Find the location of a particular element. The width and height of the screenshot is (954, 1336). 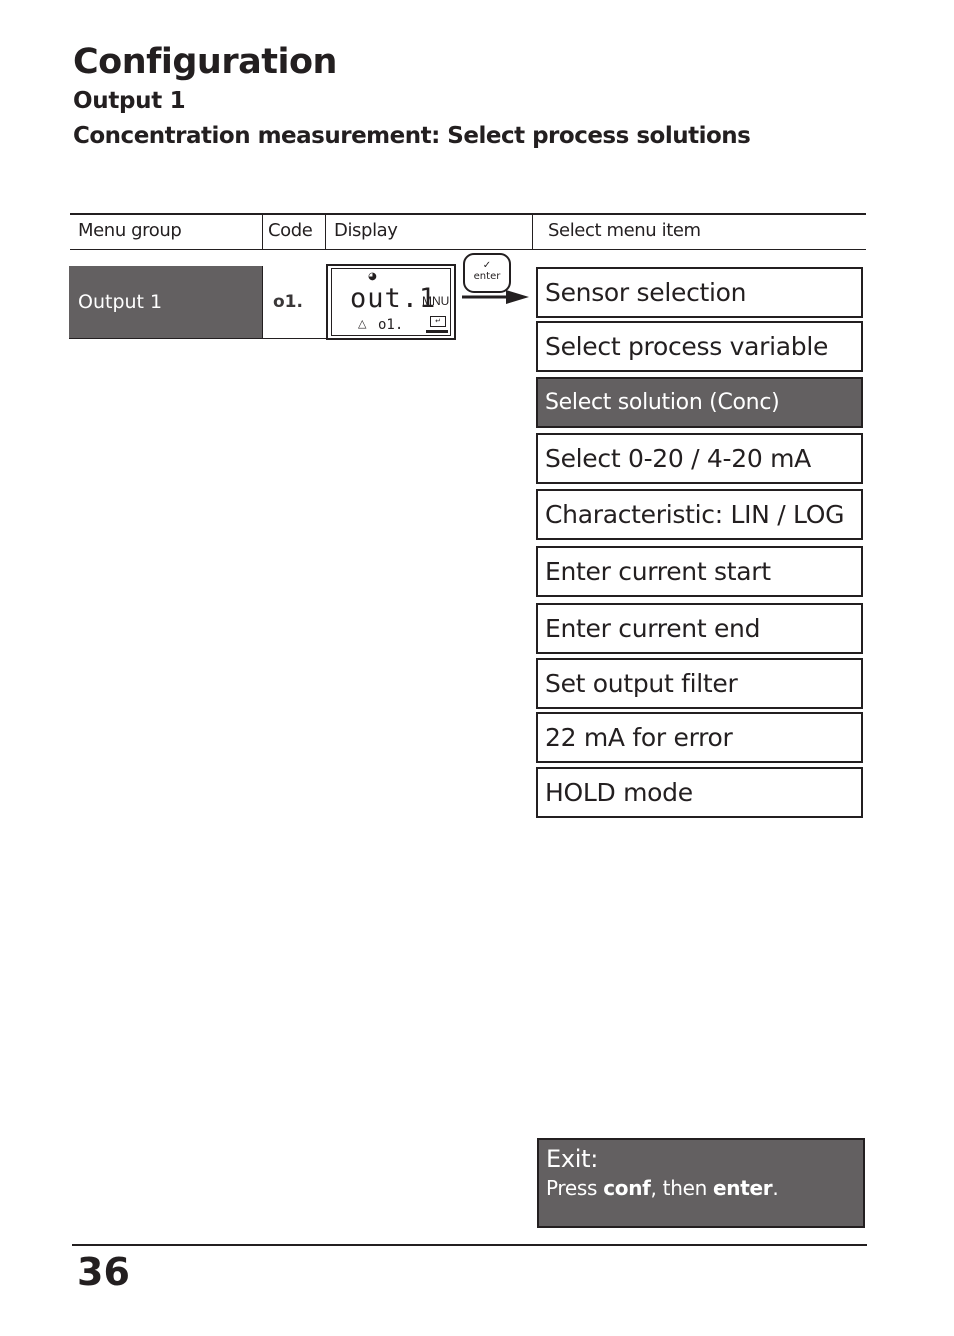

lcd-mode-text: MNU is located at coordinates (436, 301).